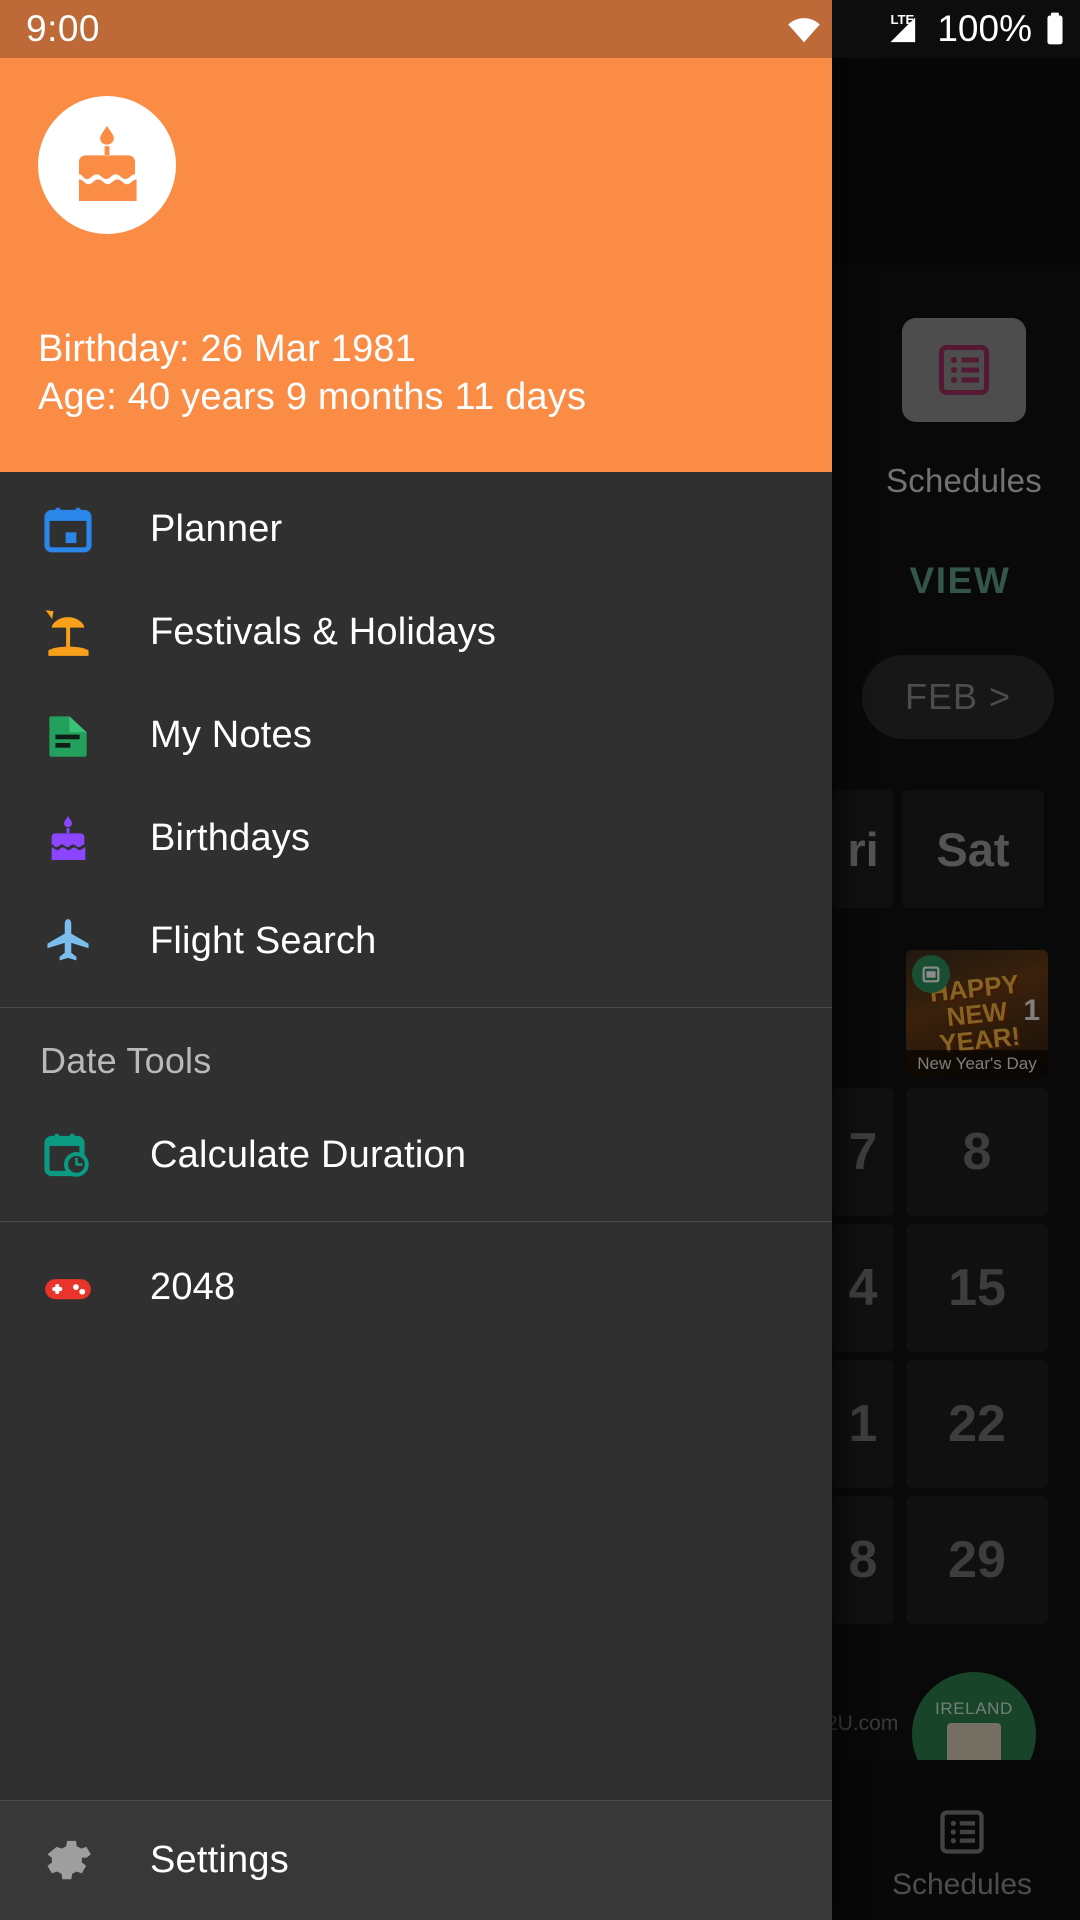 The height and width of the screenshot is (1920, 1080). What do you see at coordinates (308, 1155) in the screenshot?
I see `menu-item-label: Calculate Duration` at bounding box center [308, 1155].